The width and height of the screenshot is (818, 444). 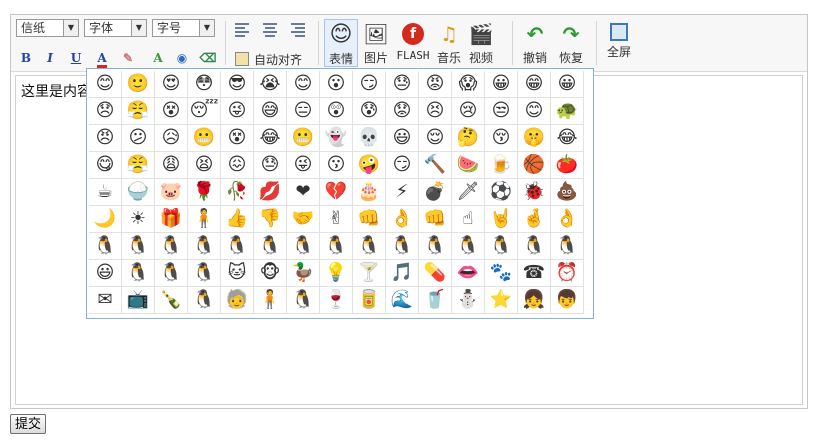 What do you see at coordinates (402, 273) in the screenshot?
I see `emoticon-cell: 🎵` at bounding box center [402, 273].